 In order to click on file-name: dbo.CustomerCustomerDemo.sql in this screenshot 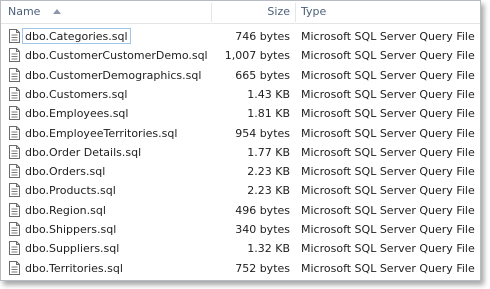, I will do `click(116, 56)`.